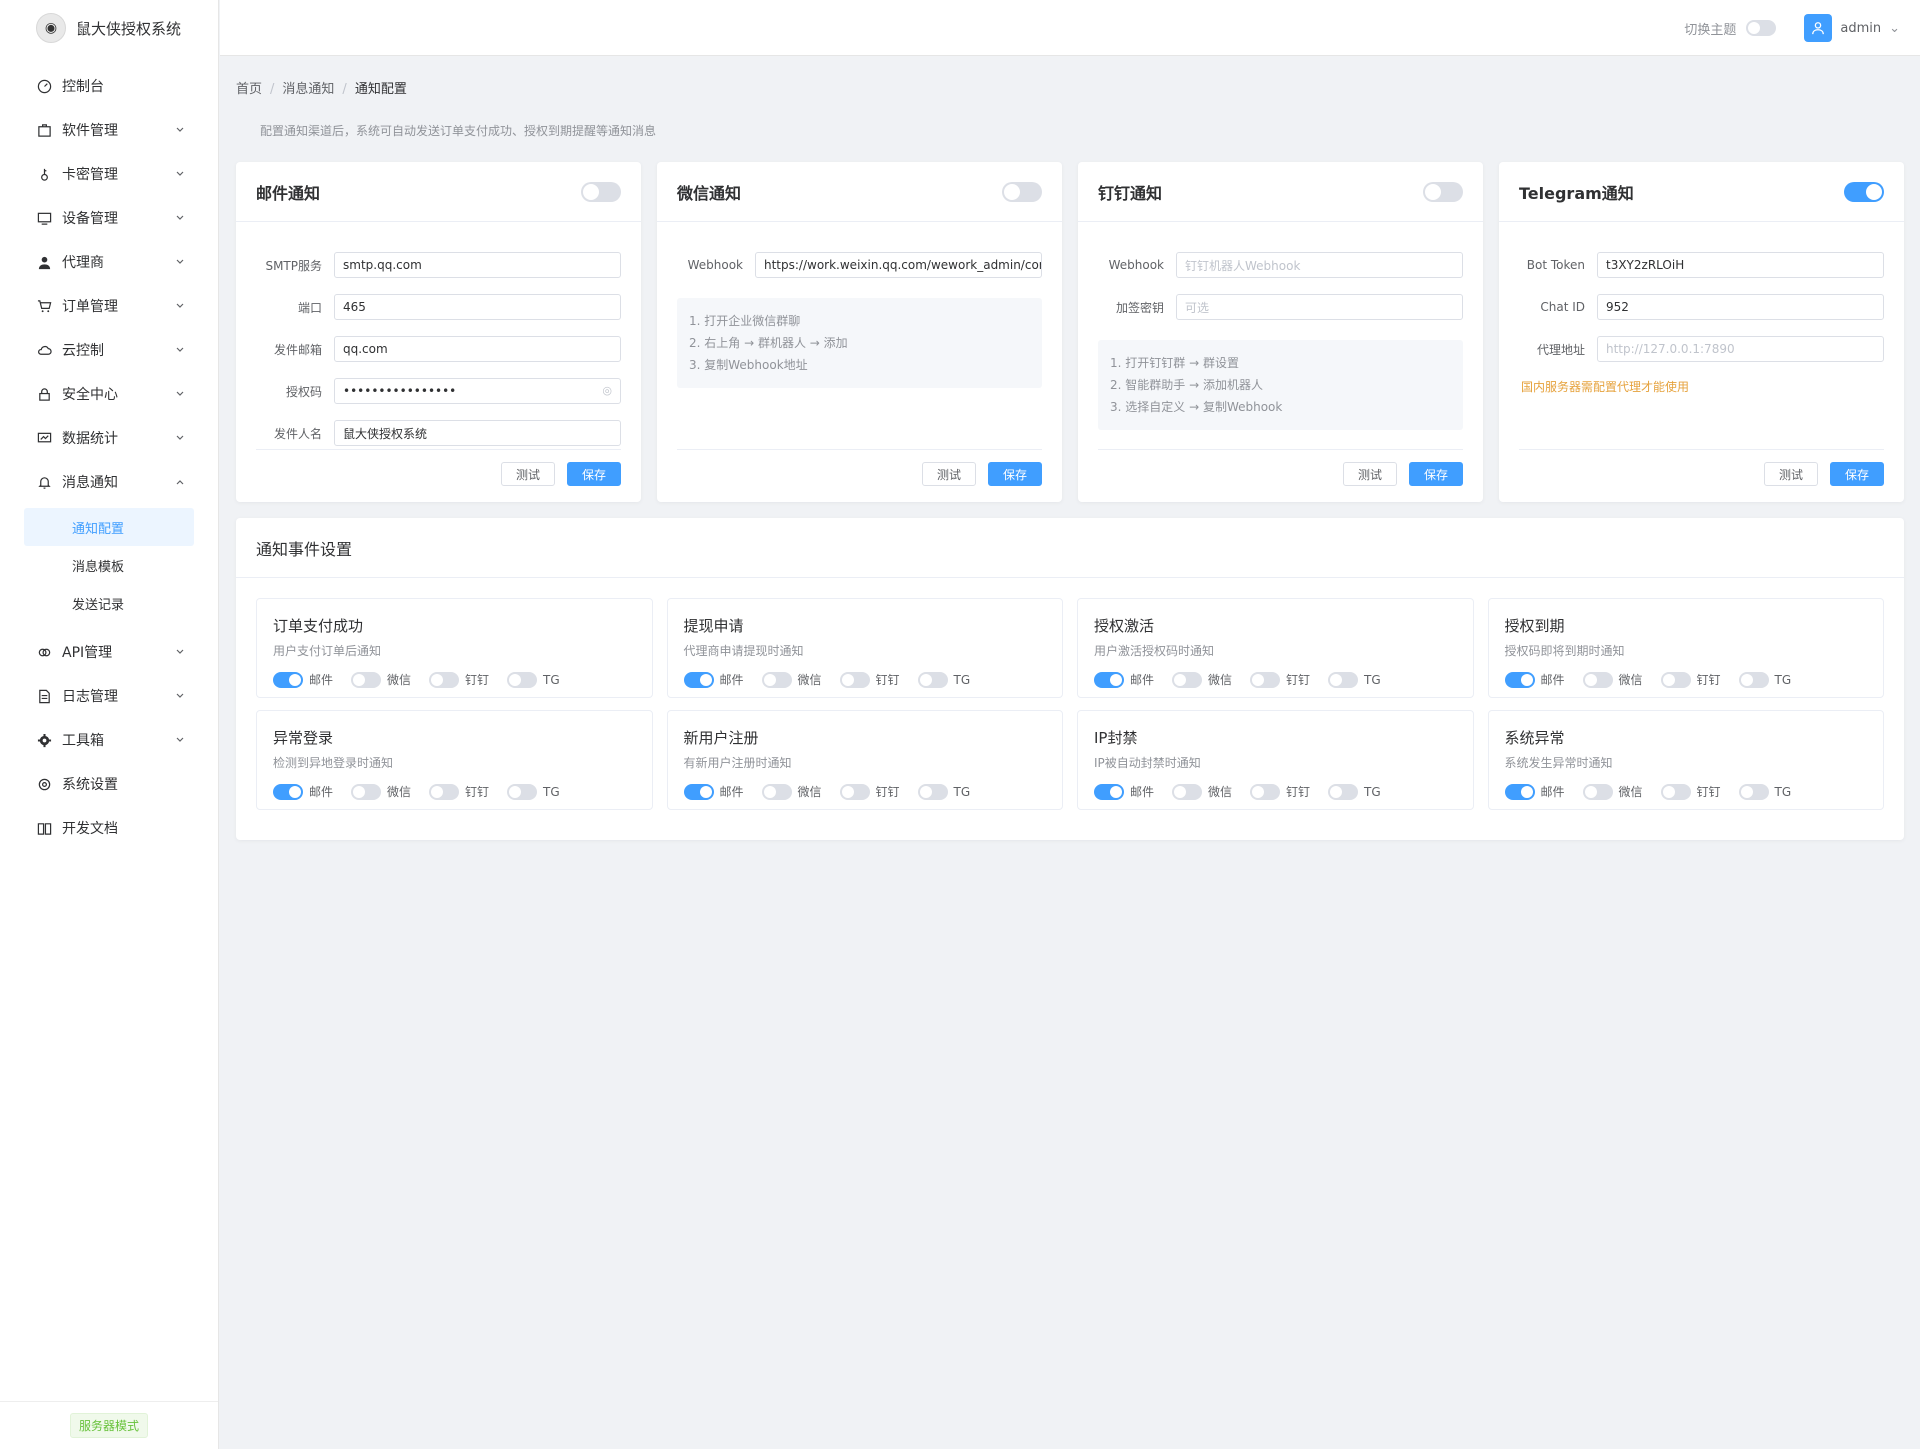 This screenshot has width=1920, height=1449. I want to click on breadcrumb-message: 消息通知, so click(308, 89).